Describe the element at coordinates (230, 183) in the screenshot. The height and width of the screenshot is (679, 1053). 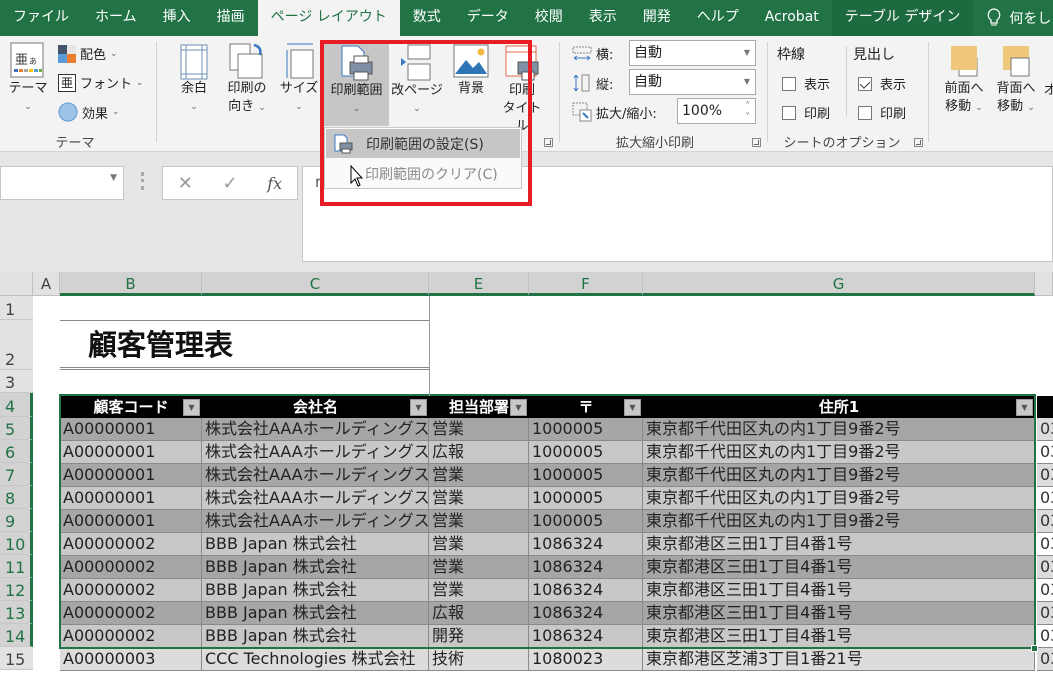
I see `enter-icon: ✓` at that location.